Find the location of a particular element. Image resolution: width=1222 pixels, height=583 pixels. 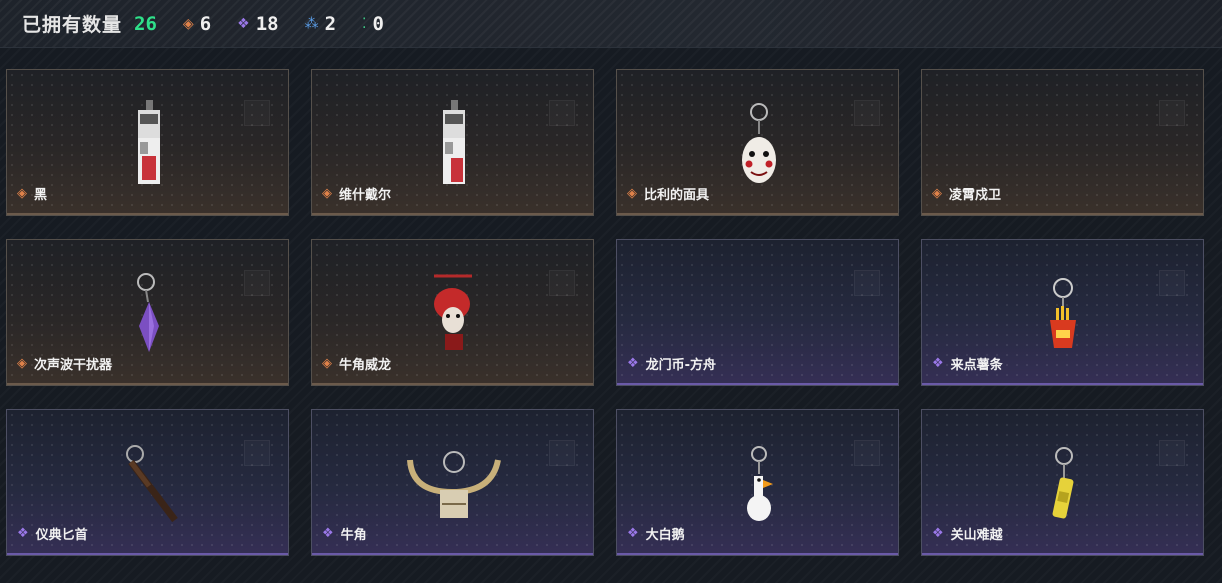

collection-header: 已拥有数量 26 ◈ 6 ❖ 18 ⁂ 2 ⁚ 0 is located at coordinates (611, 24).